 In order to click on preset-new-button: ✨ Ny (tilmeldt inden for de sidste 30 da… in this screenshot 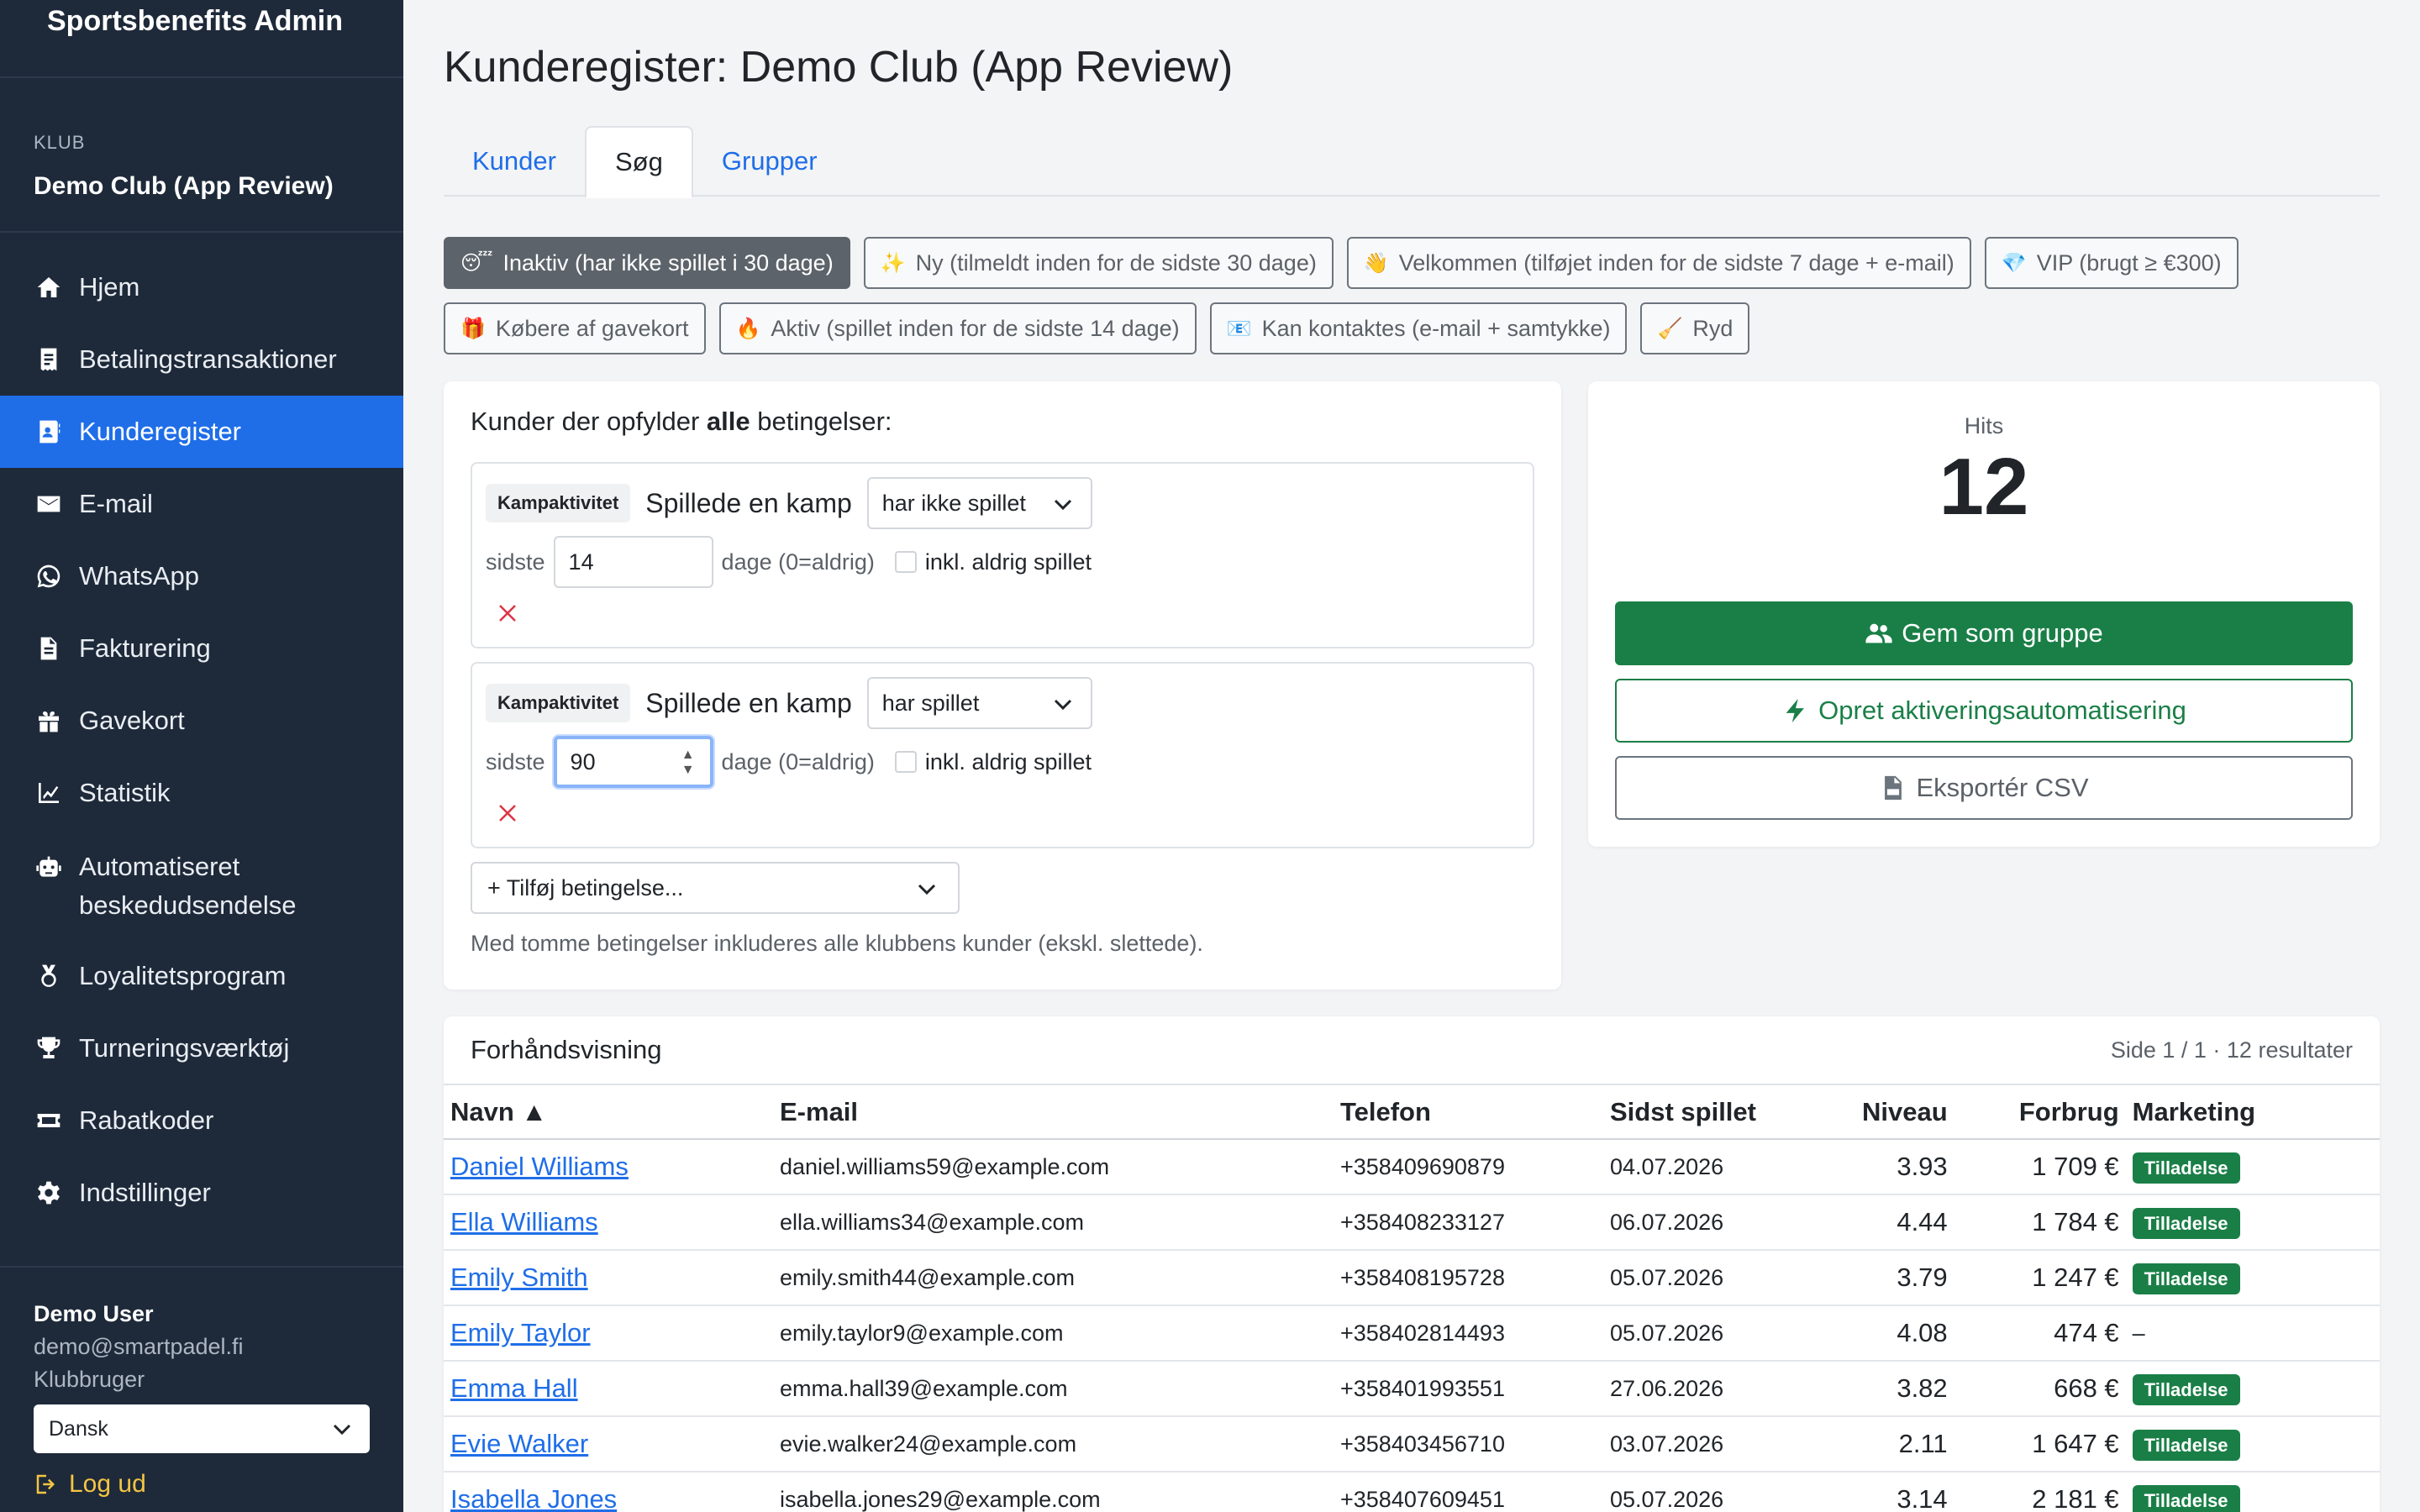, I will do `click(1098, 263)`.